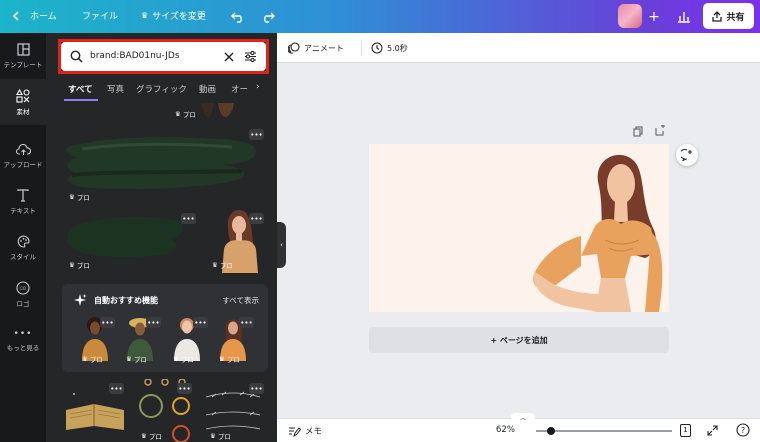  What do you see at coordinates (638, 131) in the screenshot?
I see `duplicate-page-icon` at bounding box center [638, 131].